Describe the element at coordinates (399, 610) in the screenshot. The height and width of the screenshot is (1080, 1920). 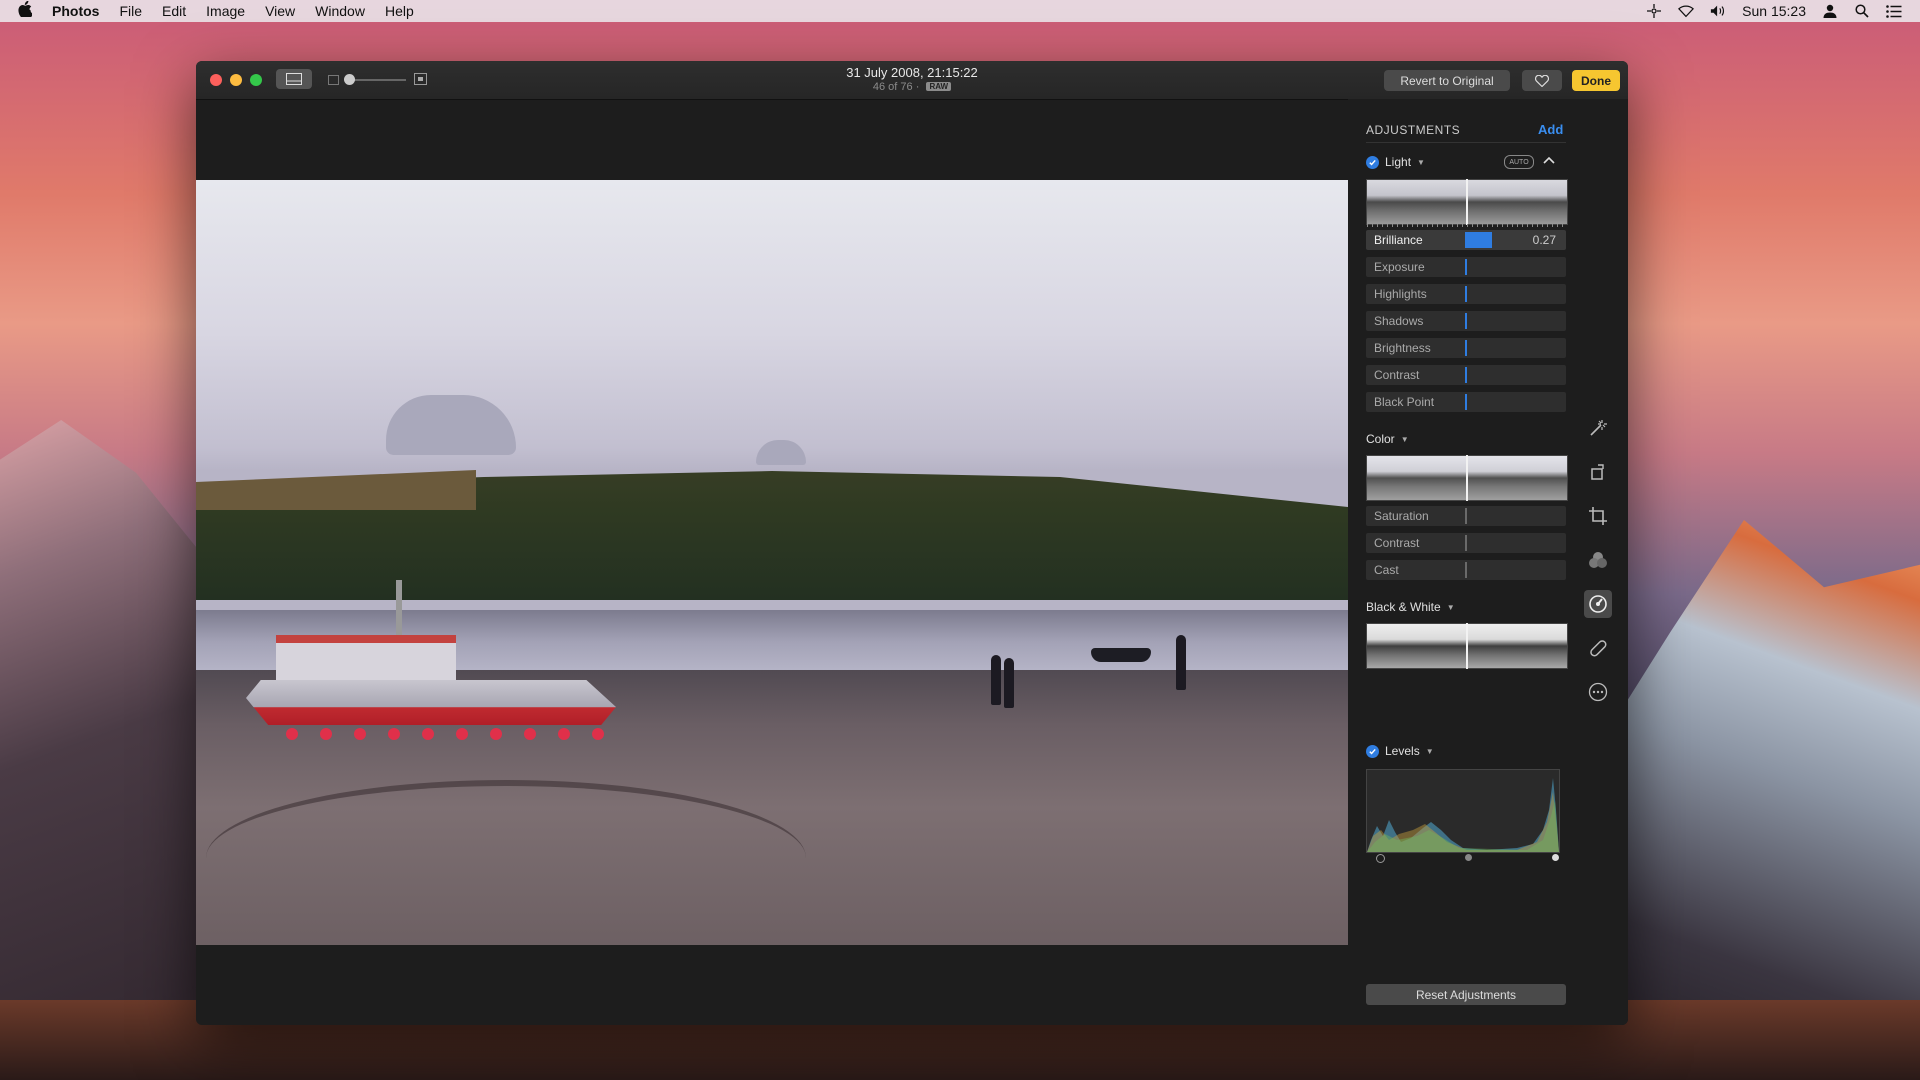
I see `photo-boat-mast` at that location.